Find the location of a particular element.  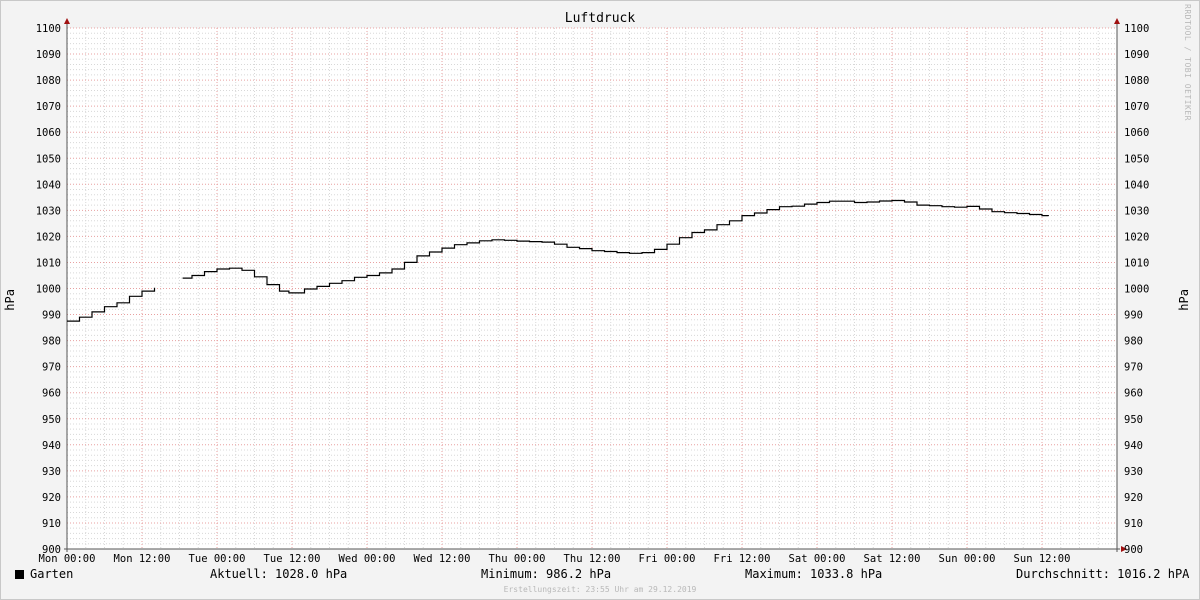

x-tick-label: Wed 00:00 is located at coordinates (367, 559).